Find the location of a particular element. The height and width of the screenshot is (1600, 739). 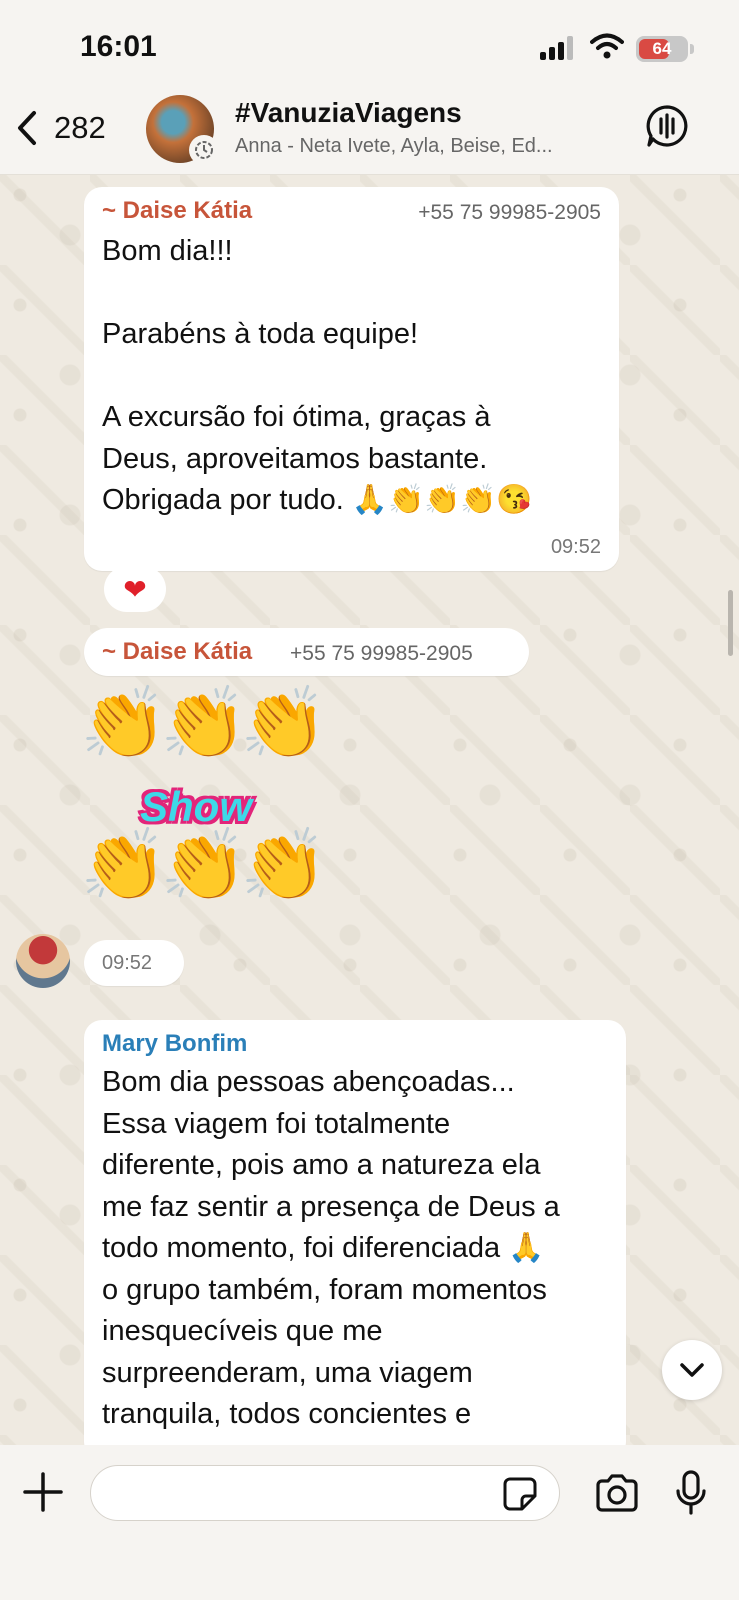

scrollbar is located at coordinates (730, 623).